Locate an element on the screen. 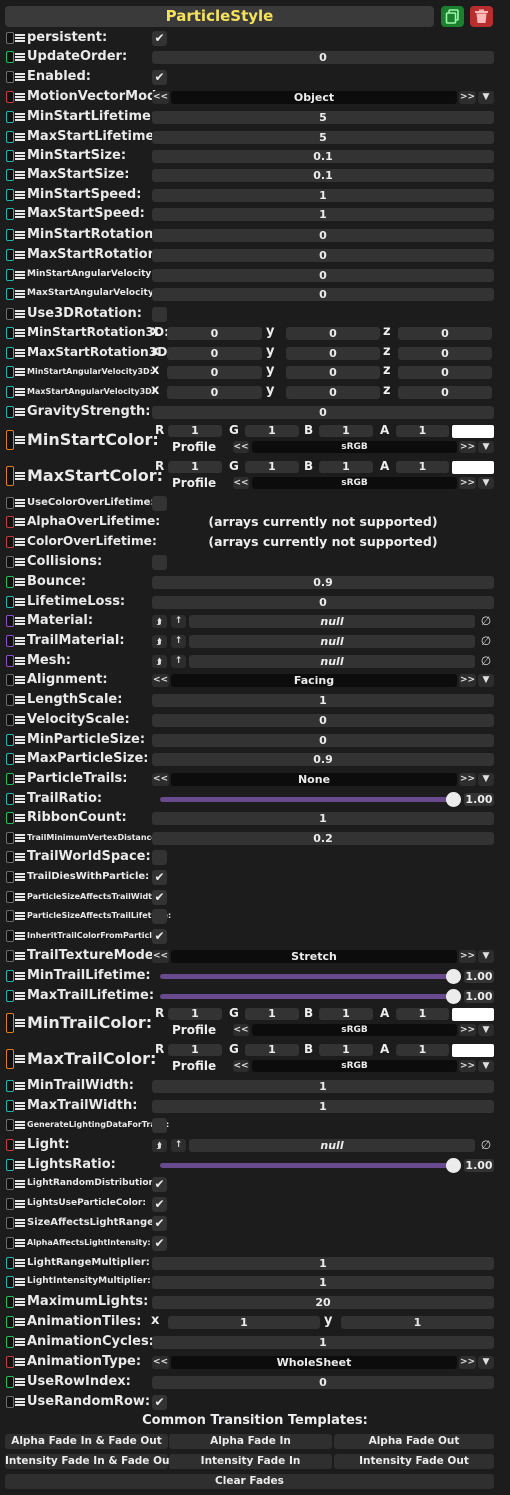 The width and height of the screenshot is (510, 1495). previous-profile-button: << is located at coordinates (241, 483).